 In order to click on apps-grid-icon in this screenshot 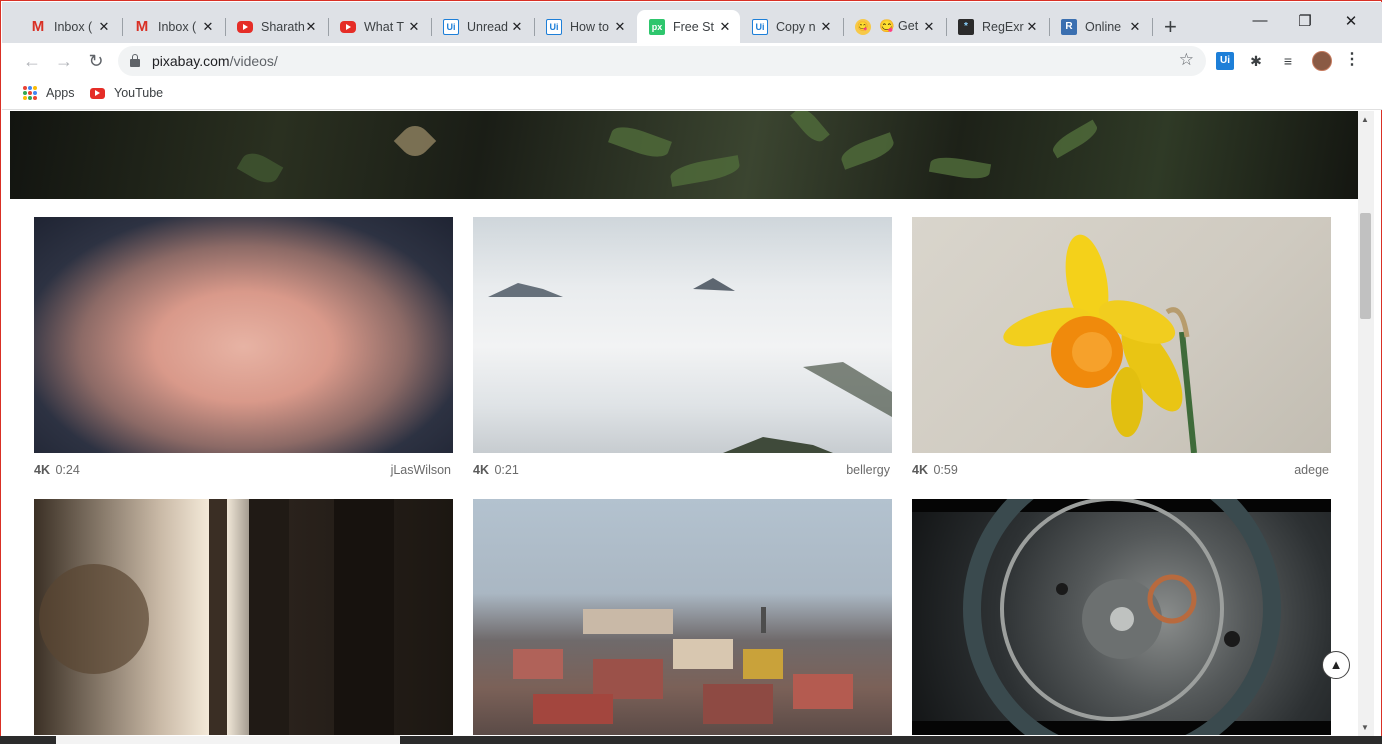, I will do `click(30, 93)`.